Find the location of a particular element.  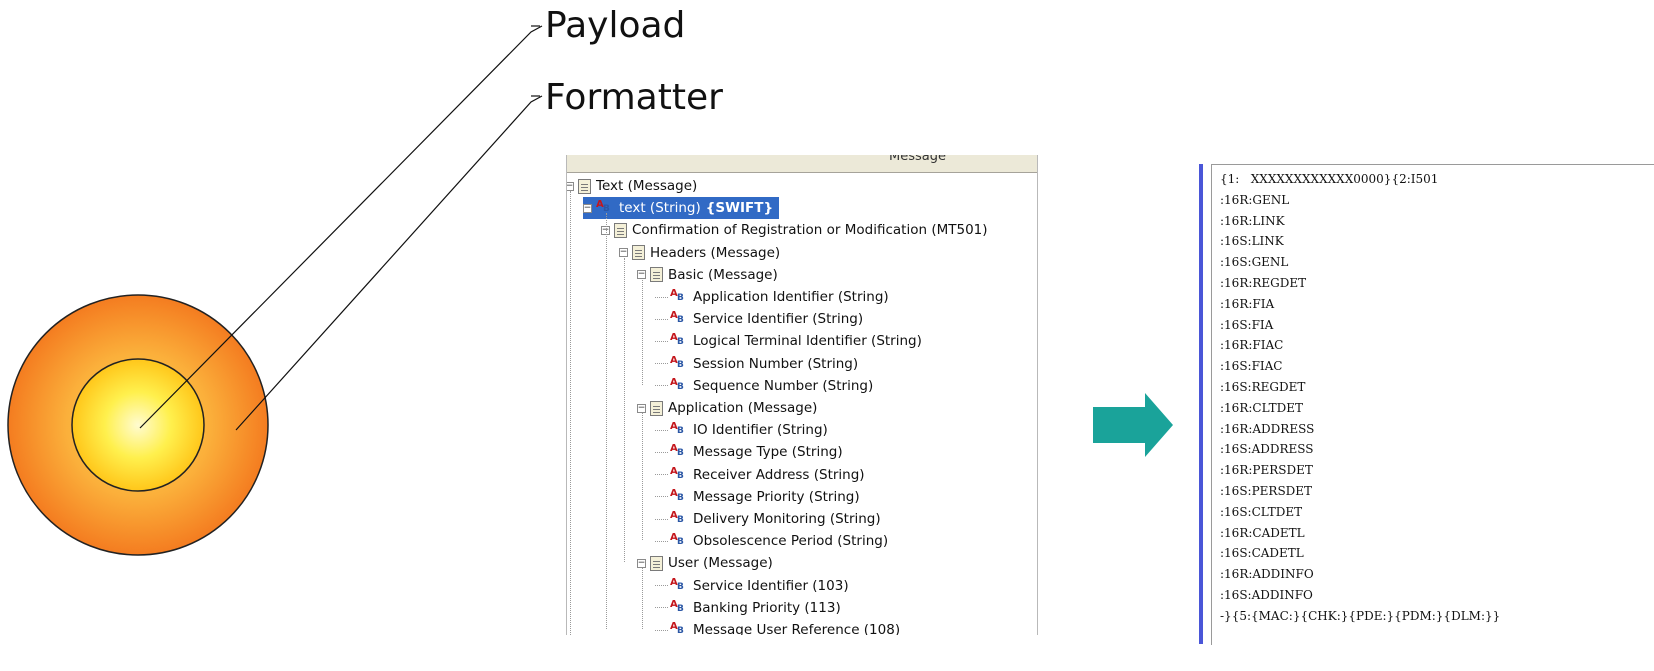

tree-row: − Headers (Message) is located at coordinates (699, 253).